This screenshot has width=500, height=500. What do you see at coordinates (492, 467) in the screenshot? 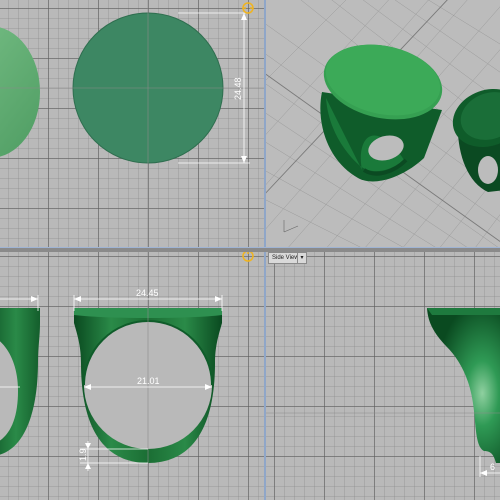
I see `dimension-side-bottom-label: 6` at bounding box center [492, 467].